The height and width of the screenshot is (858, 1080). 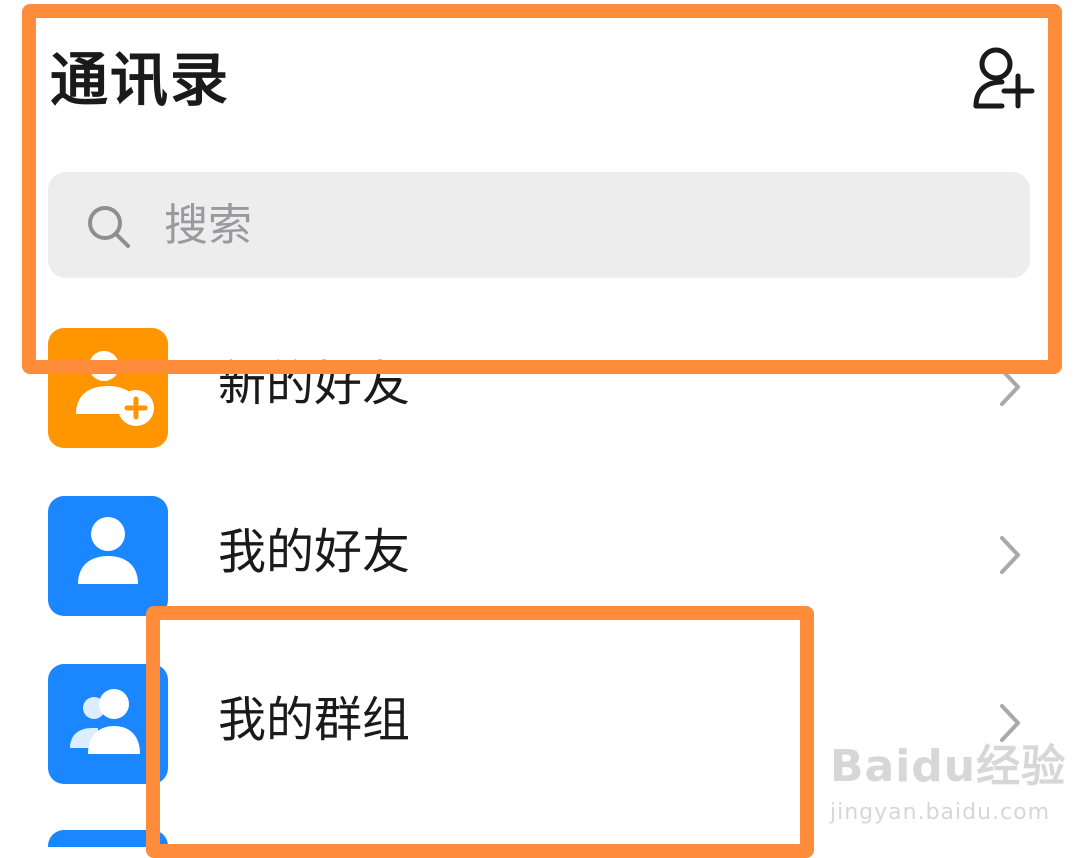 What do you see at coordinates (108, 388) in the screenshot?
I see `new-friend-icon` at bounding box center [108, 388].